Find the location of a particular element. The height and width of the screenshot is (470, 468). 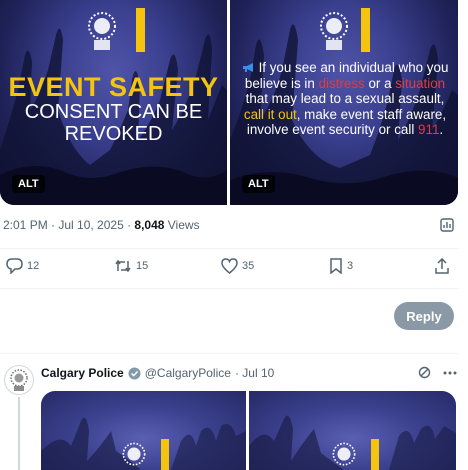

event-safety-subtitle: CONSENT CAN BE REVOKED is located at coordinates (113, 123).